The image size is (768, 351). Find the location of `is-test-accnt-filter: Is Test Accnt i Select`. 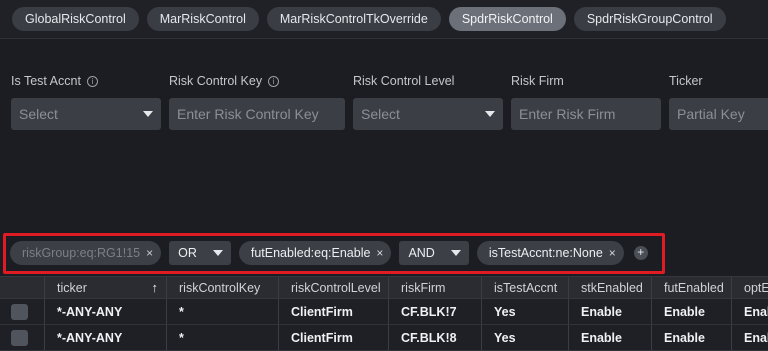

is-test-accnt-filter: Is Test Accnt i Select is located at coordinates (86, 101).